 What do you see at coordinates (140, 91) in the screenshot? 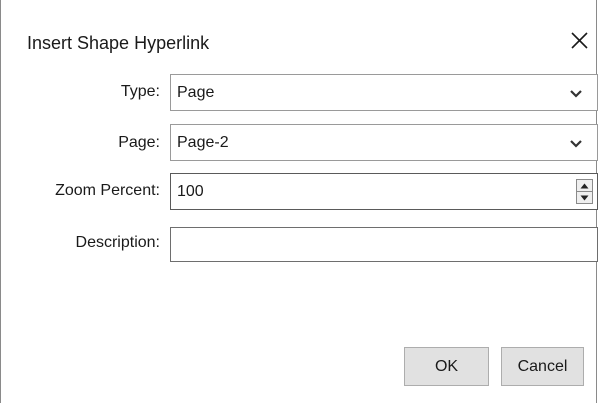
I see `type-label: Type:` at bounding box center [140, 91].